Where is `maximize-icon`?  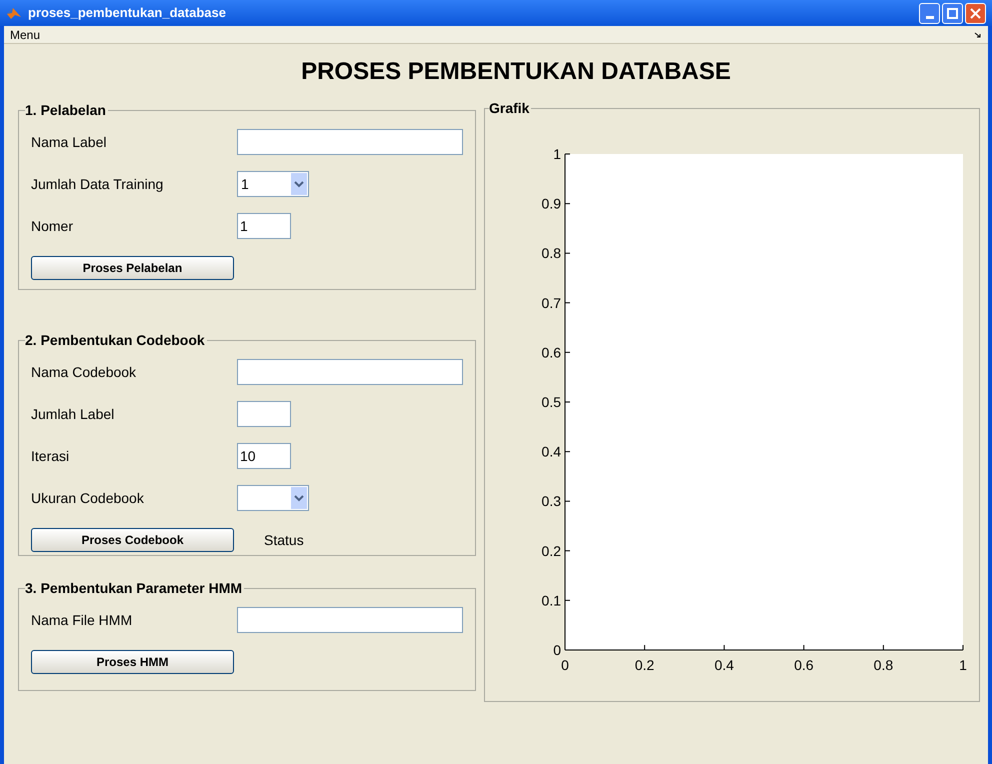 maximize-icon is located at coordinates (952, 13).